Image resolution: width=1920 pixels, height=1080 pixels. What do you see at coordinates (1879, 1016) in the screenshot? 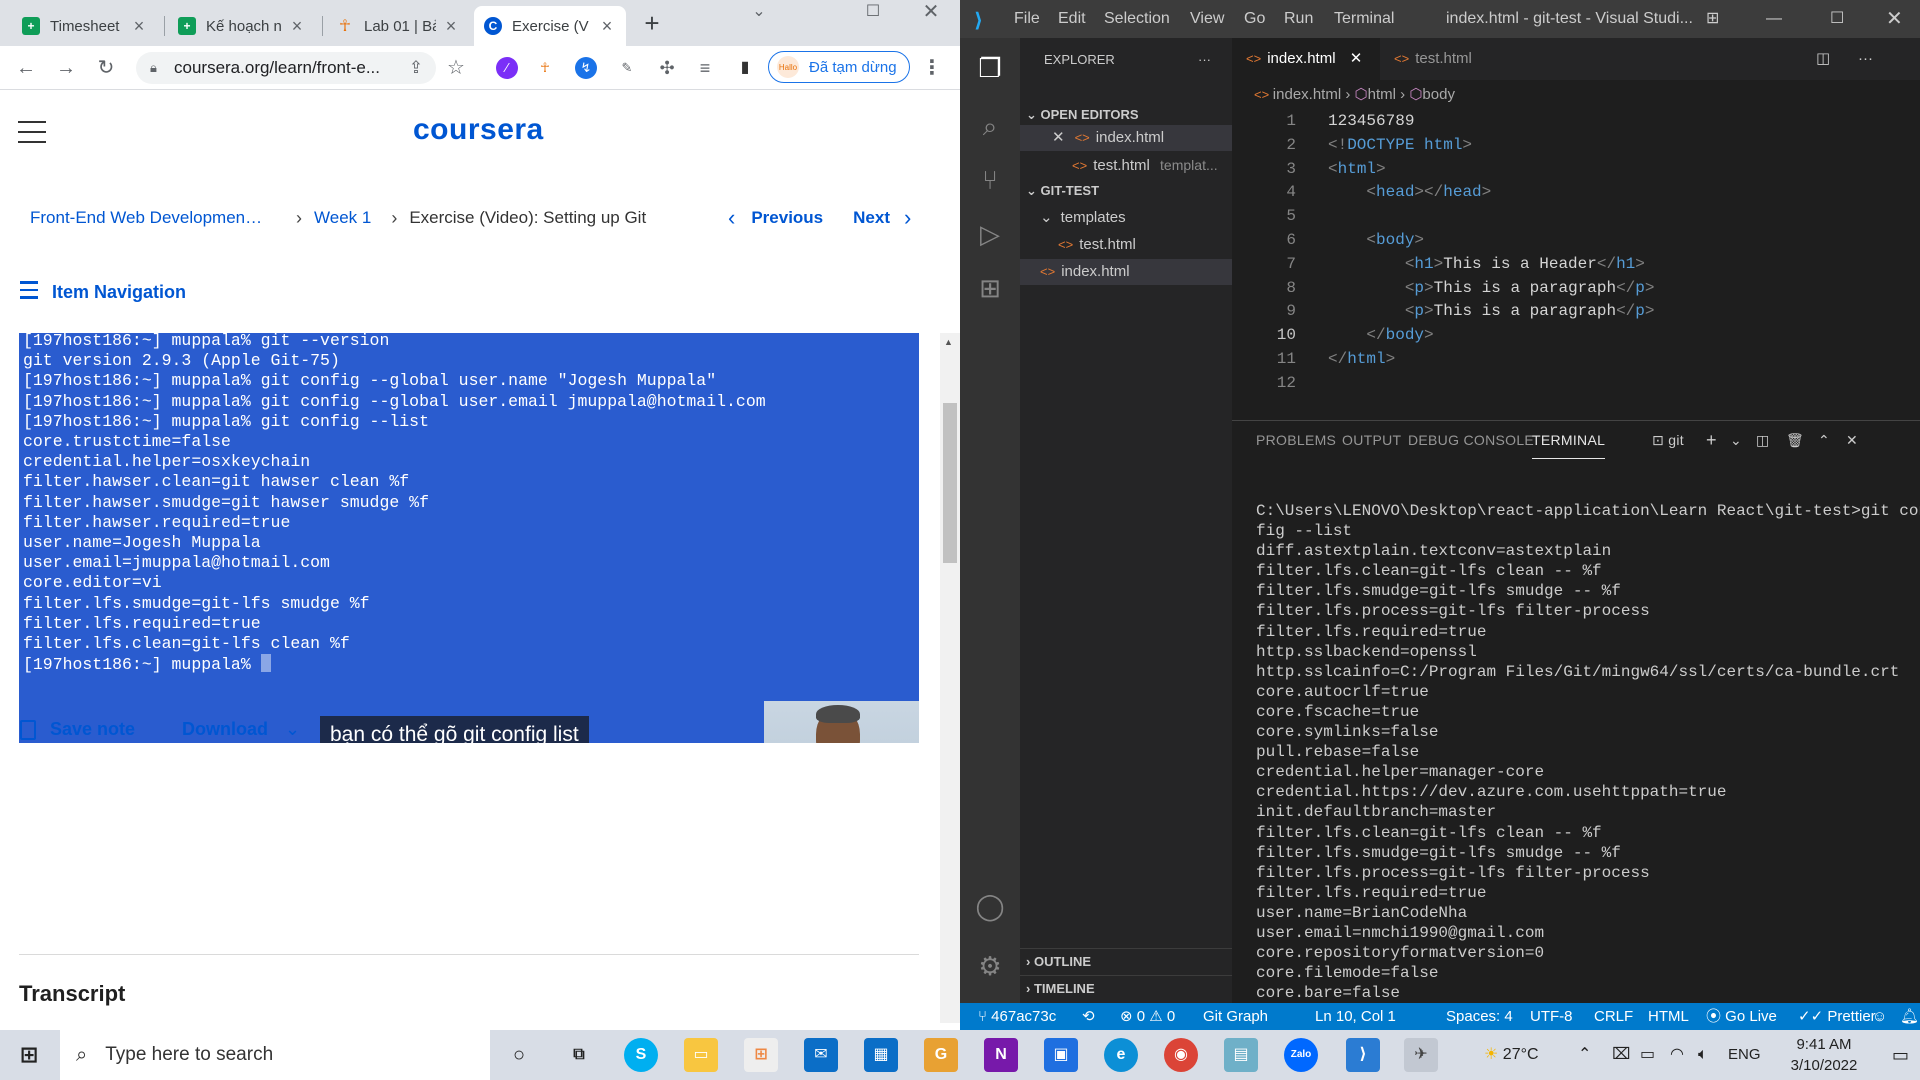
I see `feedback-icon: ☺` at bounding box center [1879, 1016].